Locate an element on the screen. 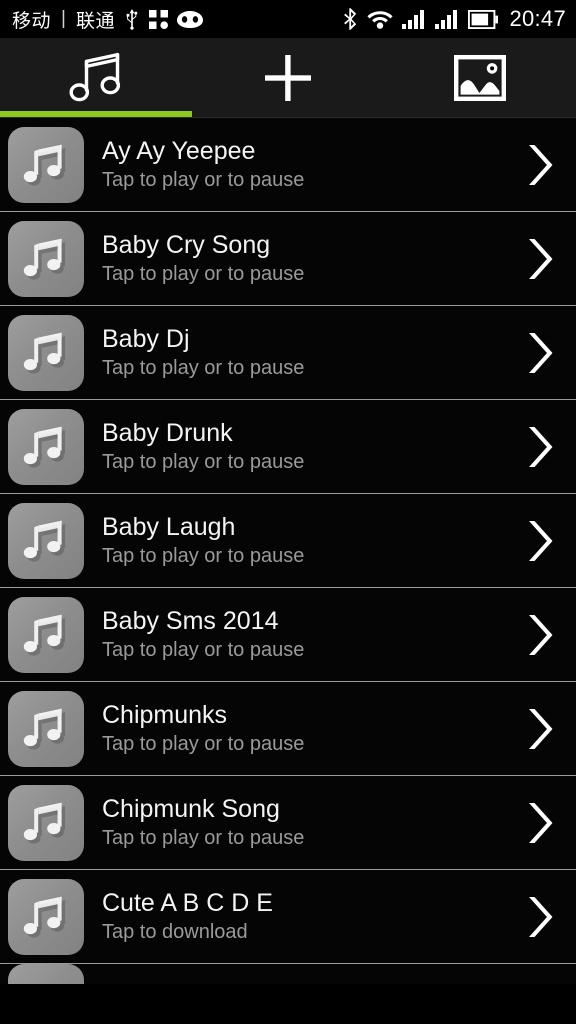 The height and width of the screenshot is (1024, 576). list-item: Baby Sms 2014 Tap to play or to pause is located at coordinates (288, 635).